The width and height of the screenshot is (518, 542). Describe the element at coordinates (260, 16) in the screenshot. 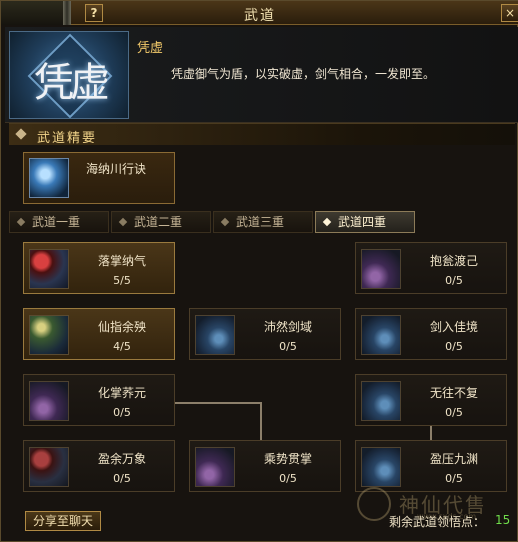

I see `window-title: 武道` at that location.